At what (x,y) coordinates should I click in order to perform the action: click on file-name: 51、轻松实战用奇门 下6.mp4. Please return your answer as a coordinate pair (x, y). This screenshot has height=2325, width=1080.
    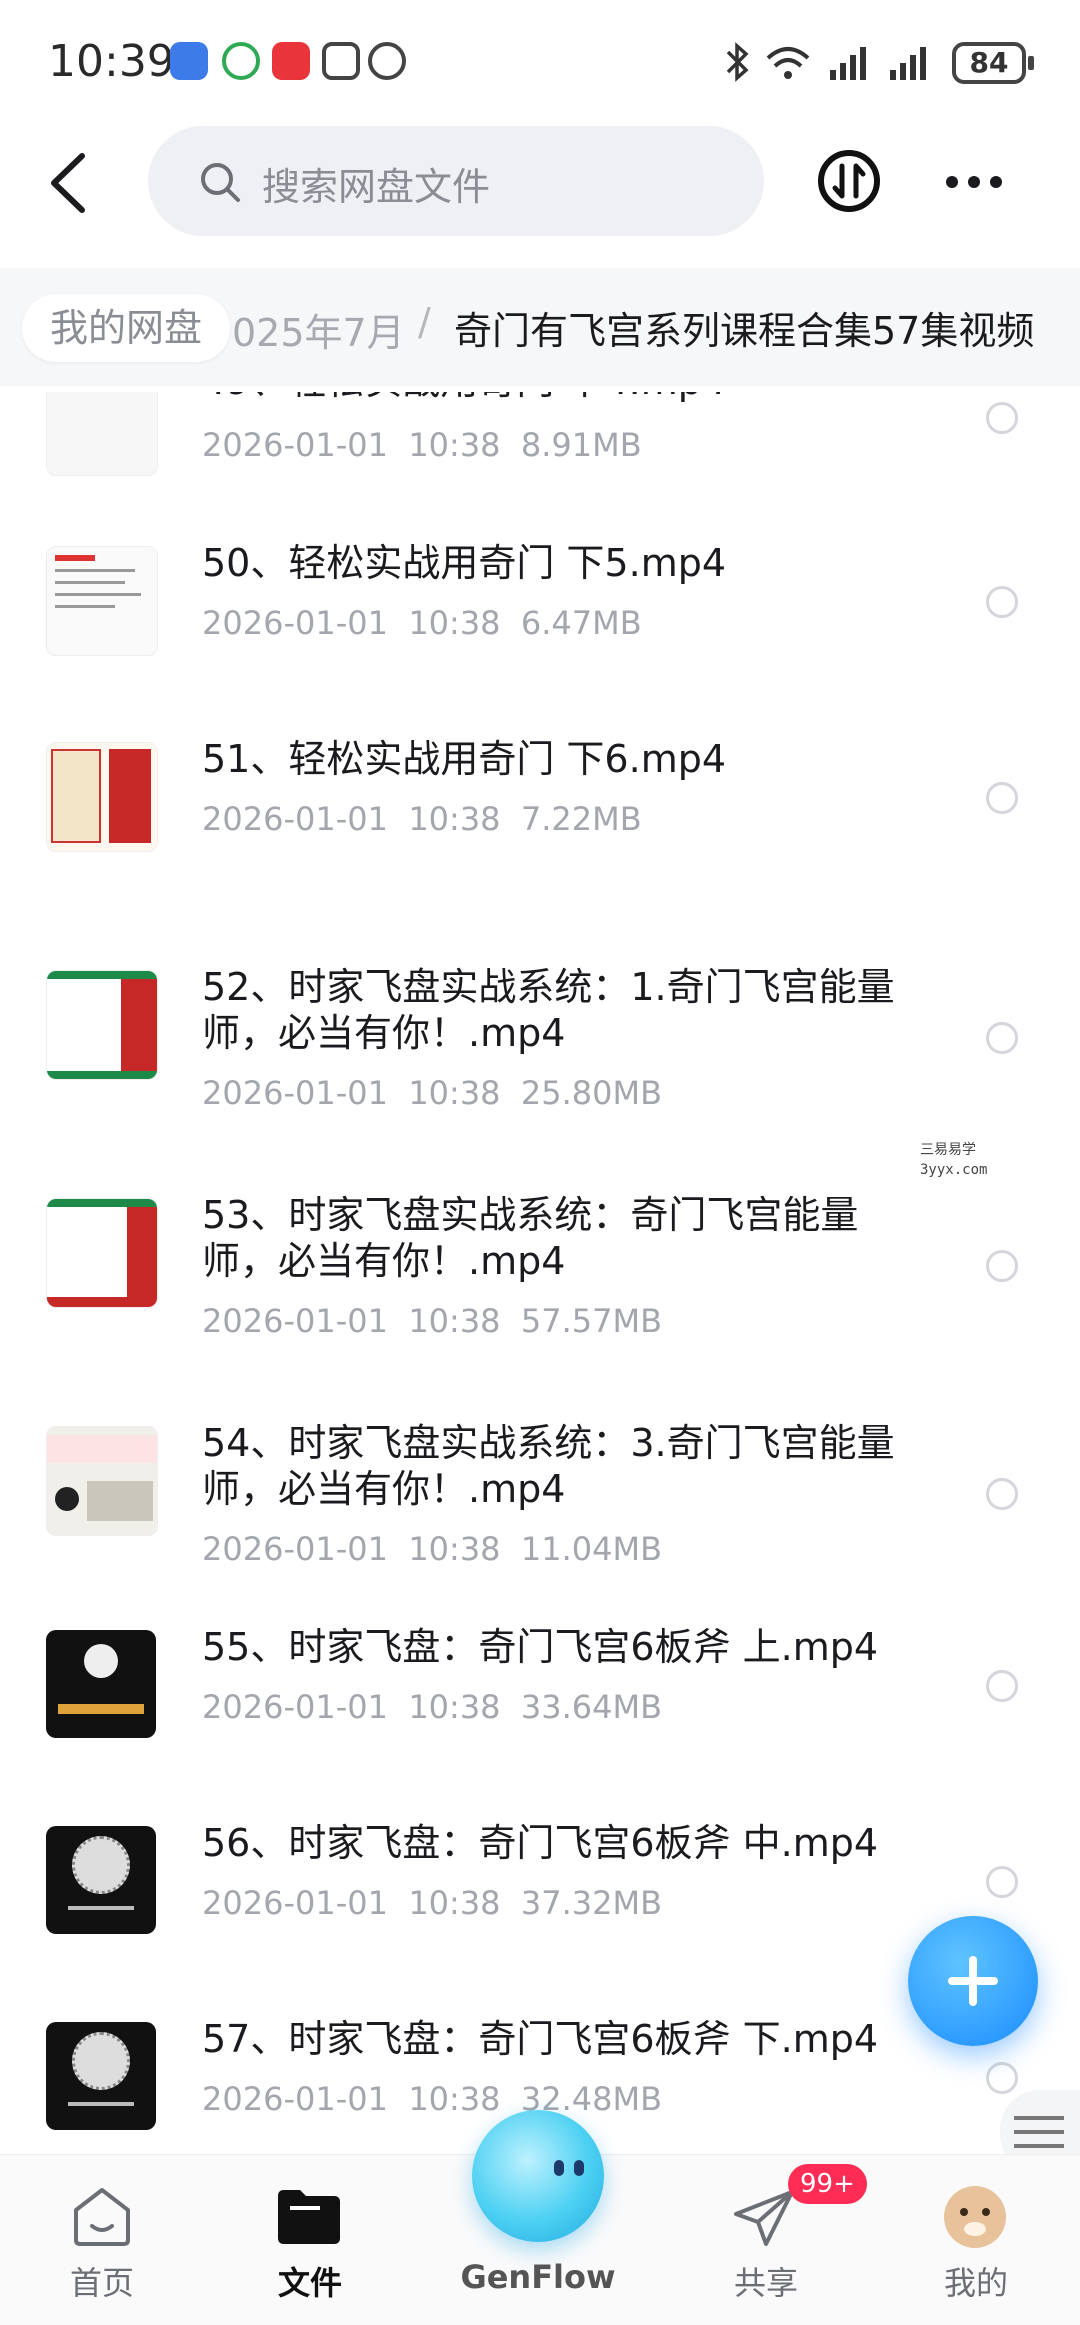
    Looking at the image, I should click on (464, 759).